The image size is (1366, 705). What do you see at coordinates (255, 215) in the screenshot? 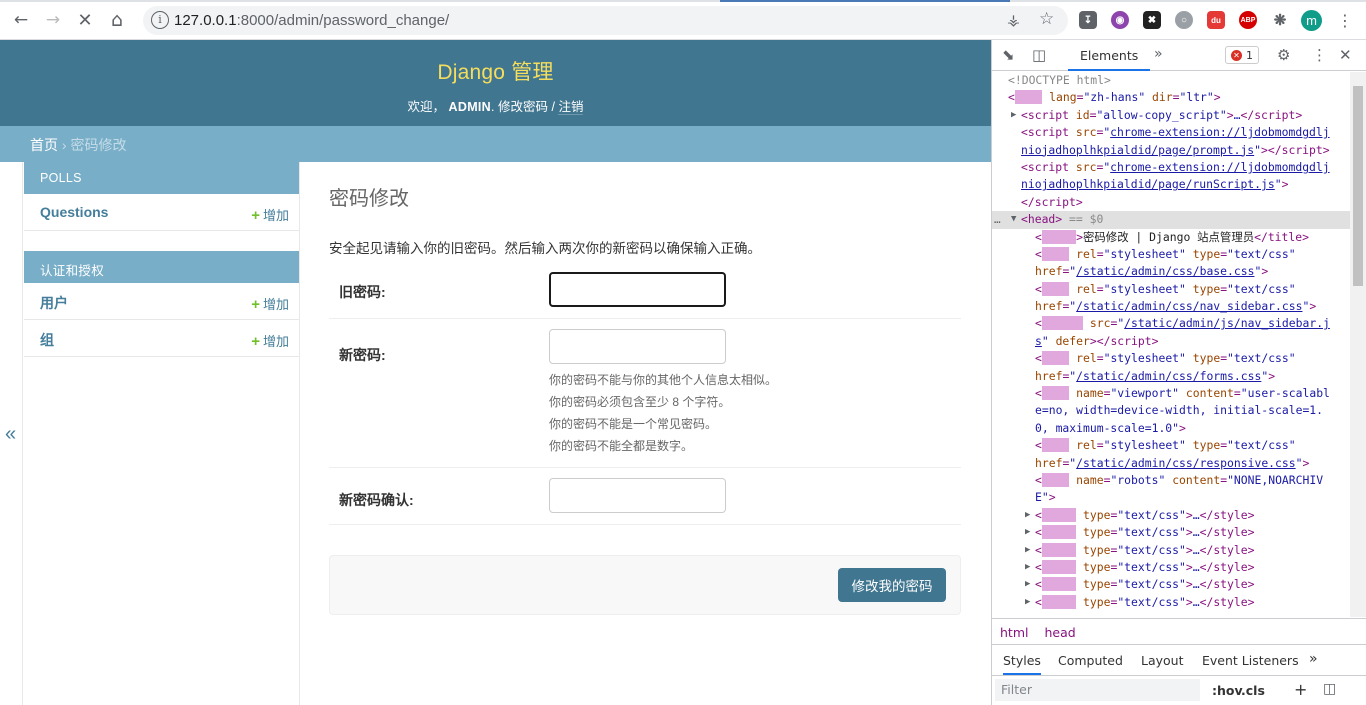
I see `plus-icon: +` at bounding box center [255, 215].